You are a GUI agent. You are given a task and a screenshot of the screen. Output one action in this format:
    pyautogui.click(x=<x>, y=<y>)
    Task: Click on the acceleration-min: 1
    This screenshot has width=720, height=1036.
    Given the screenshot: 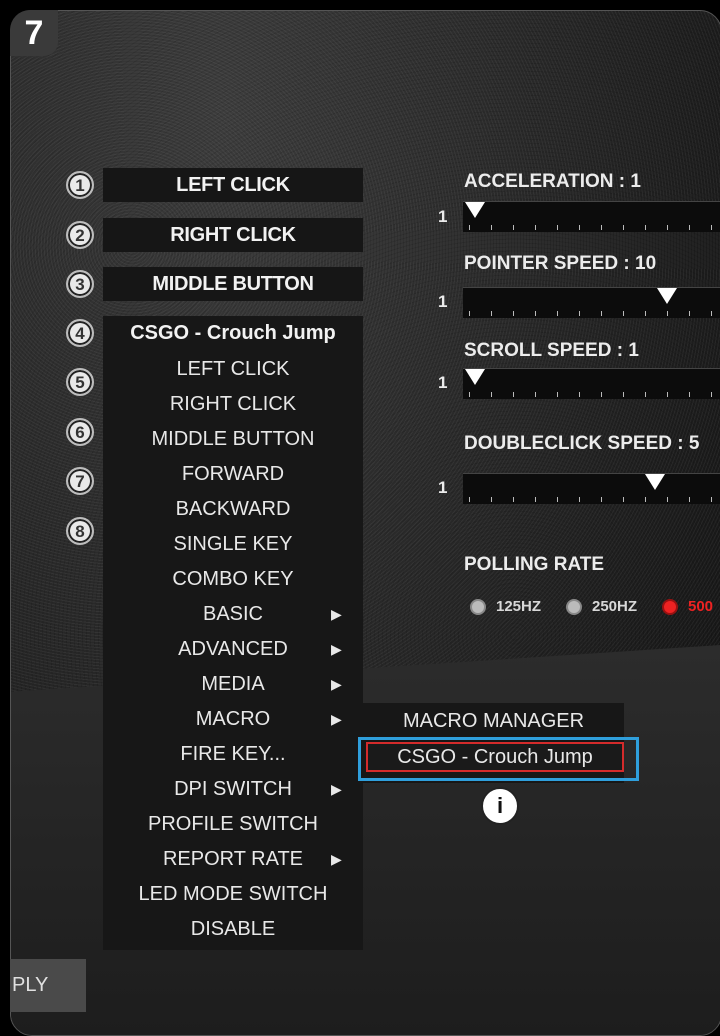 What is the action you would take?
    pyautogui.click(x=443, y=216)
    